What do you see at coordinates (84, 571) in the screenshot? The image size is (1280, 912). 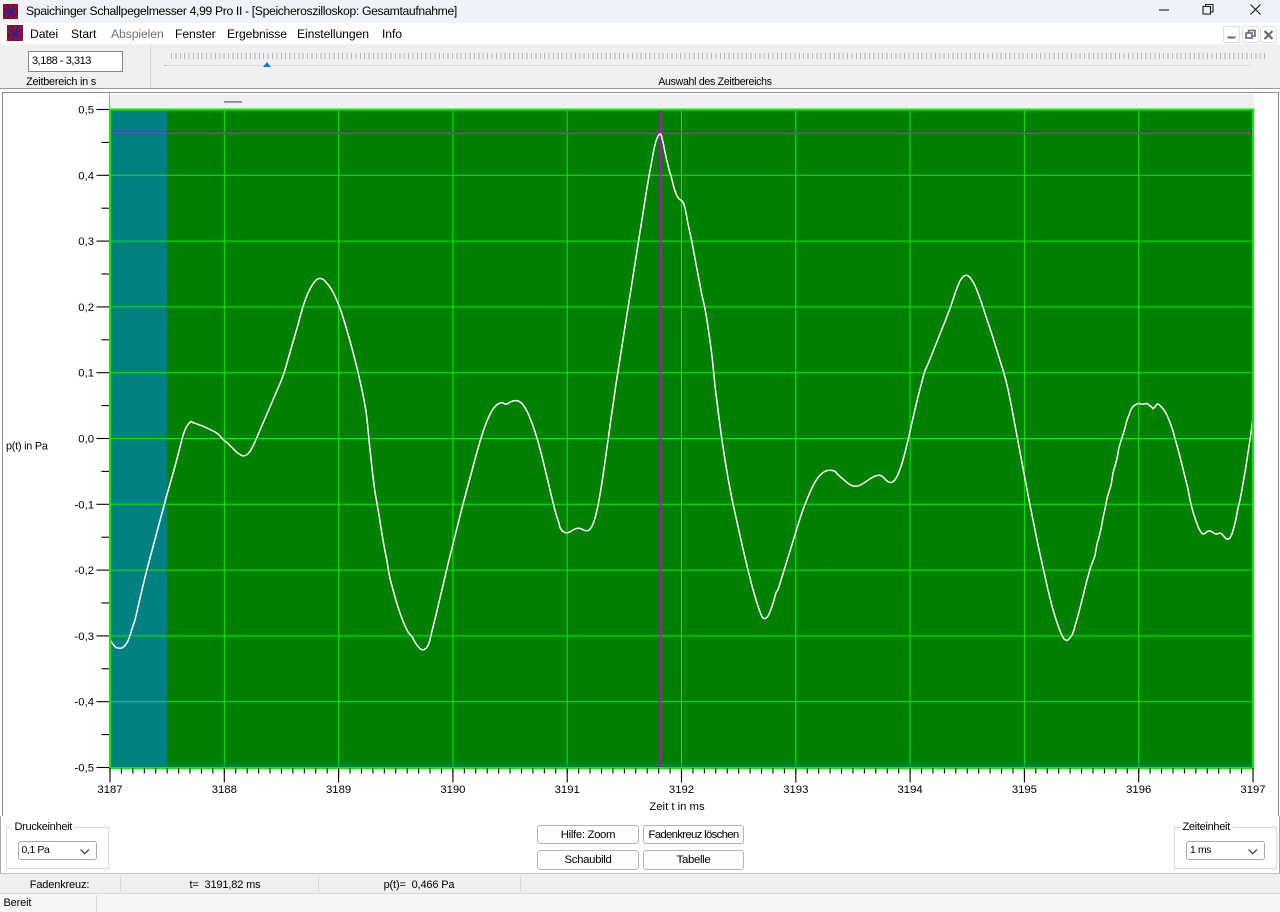 I see `svg-text: -0,2` at bounding box center [84, 571].